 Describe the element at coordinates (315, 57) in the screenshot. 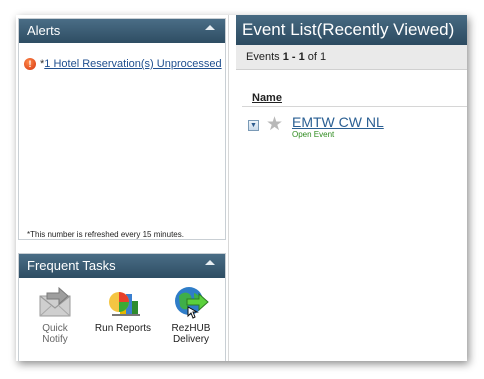

I see `pager-total: of 1` at that location.